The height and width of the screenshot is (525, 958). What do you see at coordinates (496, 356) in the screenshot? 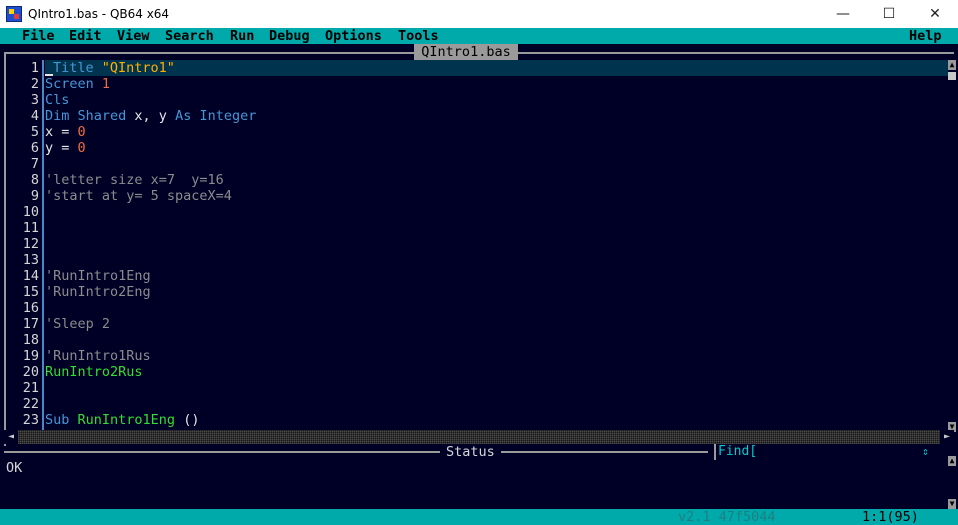
I see `code-line: 'RunIntro1Rus` at bounding box center [496, 356].